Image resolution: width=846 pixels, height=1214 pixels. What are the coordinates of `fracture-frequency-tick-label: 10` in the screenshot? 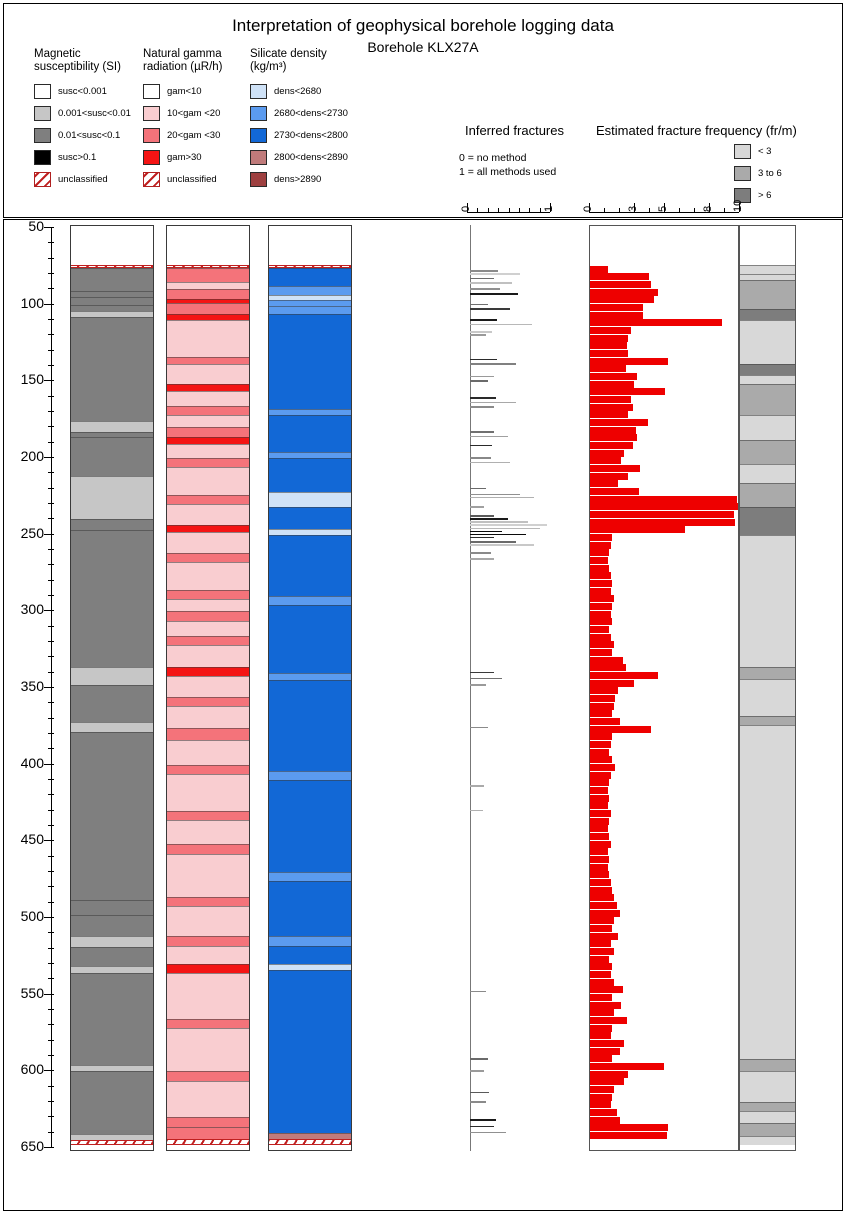 It's located at (738, 205).